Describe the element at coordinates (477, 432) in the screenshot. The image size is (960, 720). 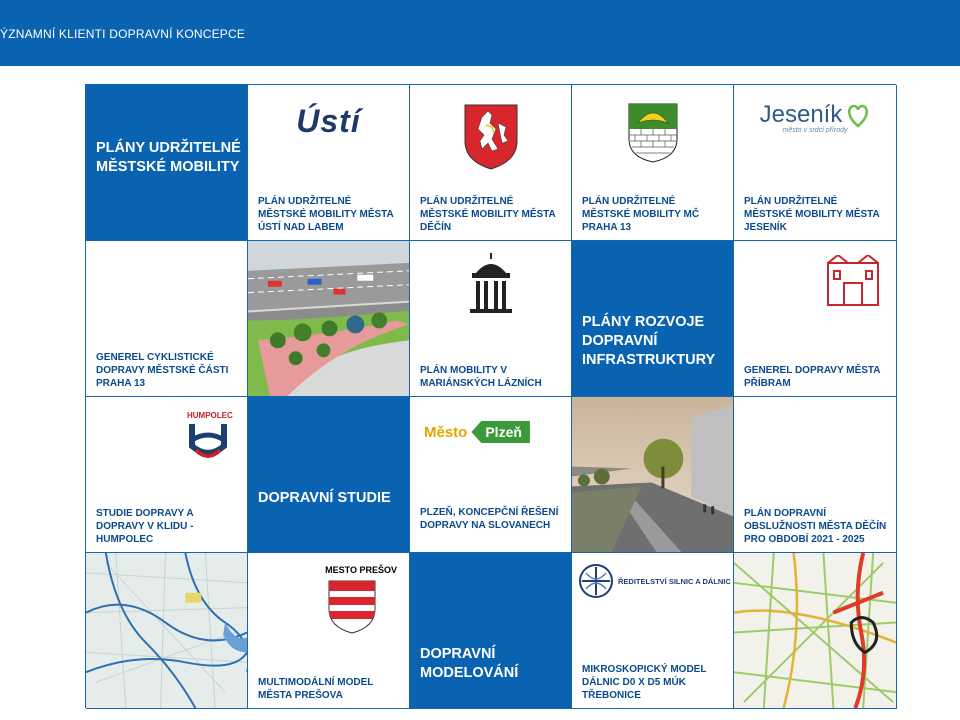
I see `plzen-logo: Město Plzeň` at that location.